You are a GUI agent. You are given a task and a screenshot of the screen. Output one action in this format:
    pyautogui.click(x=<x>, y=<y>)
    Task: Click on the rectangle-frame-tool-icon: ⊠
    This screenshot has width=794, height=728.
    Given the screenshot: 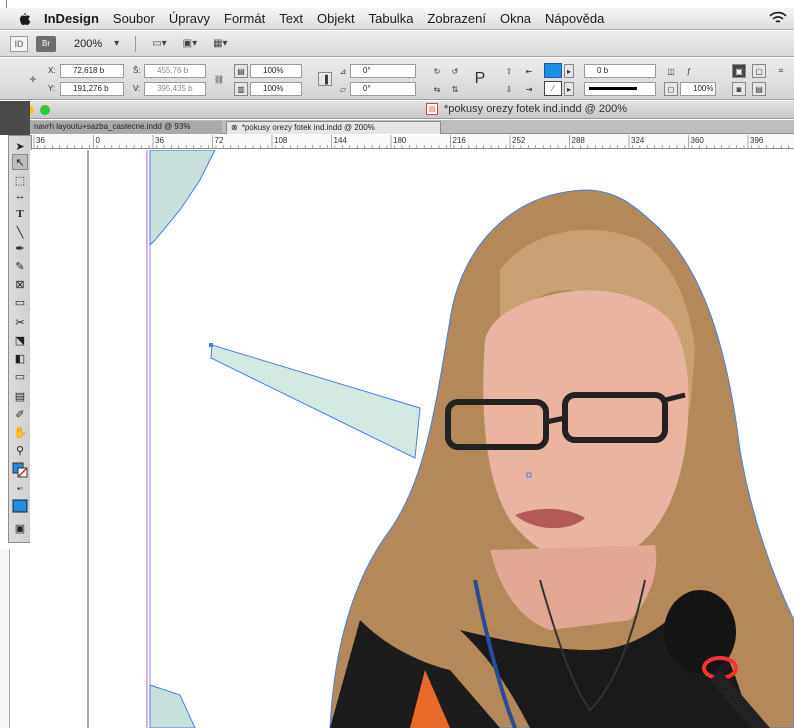 What is the action you would take?
    pyautogui.click(x=20, y=284)
    